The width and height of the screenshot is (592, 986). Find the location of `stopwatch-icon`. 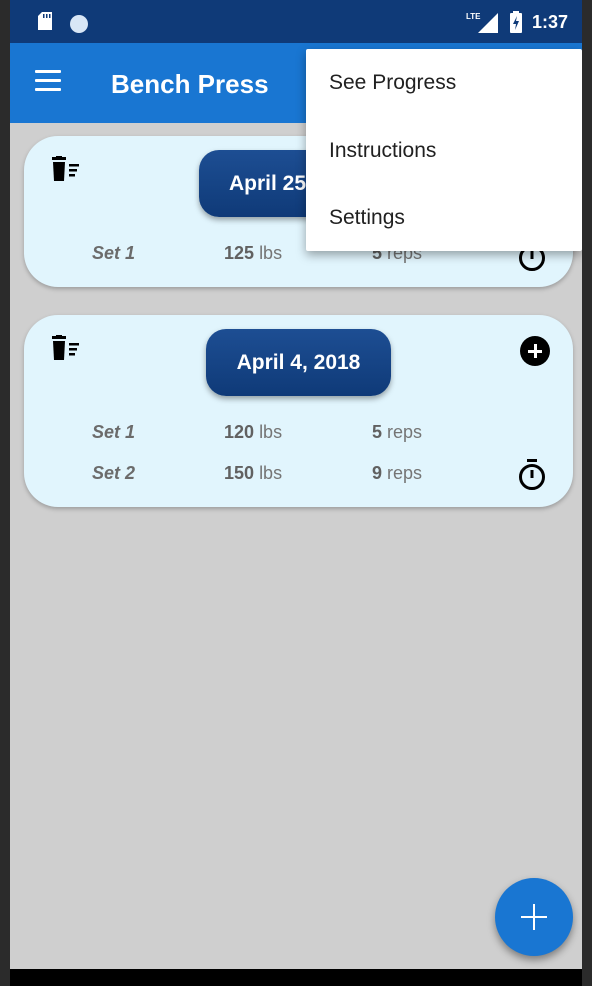

stopwatch-icon is located at coordinates (532, 475).